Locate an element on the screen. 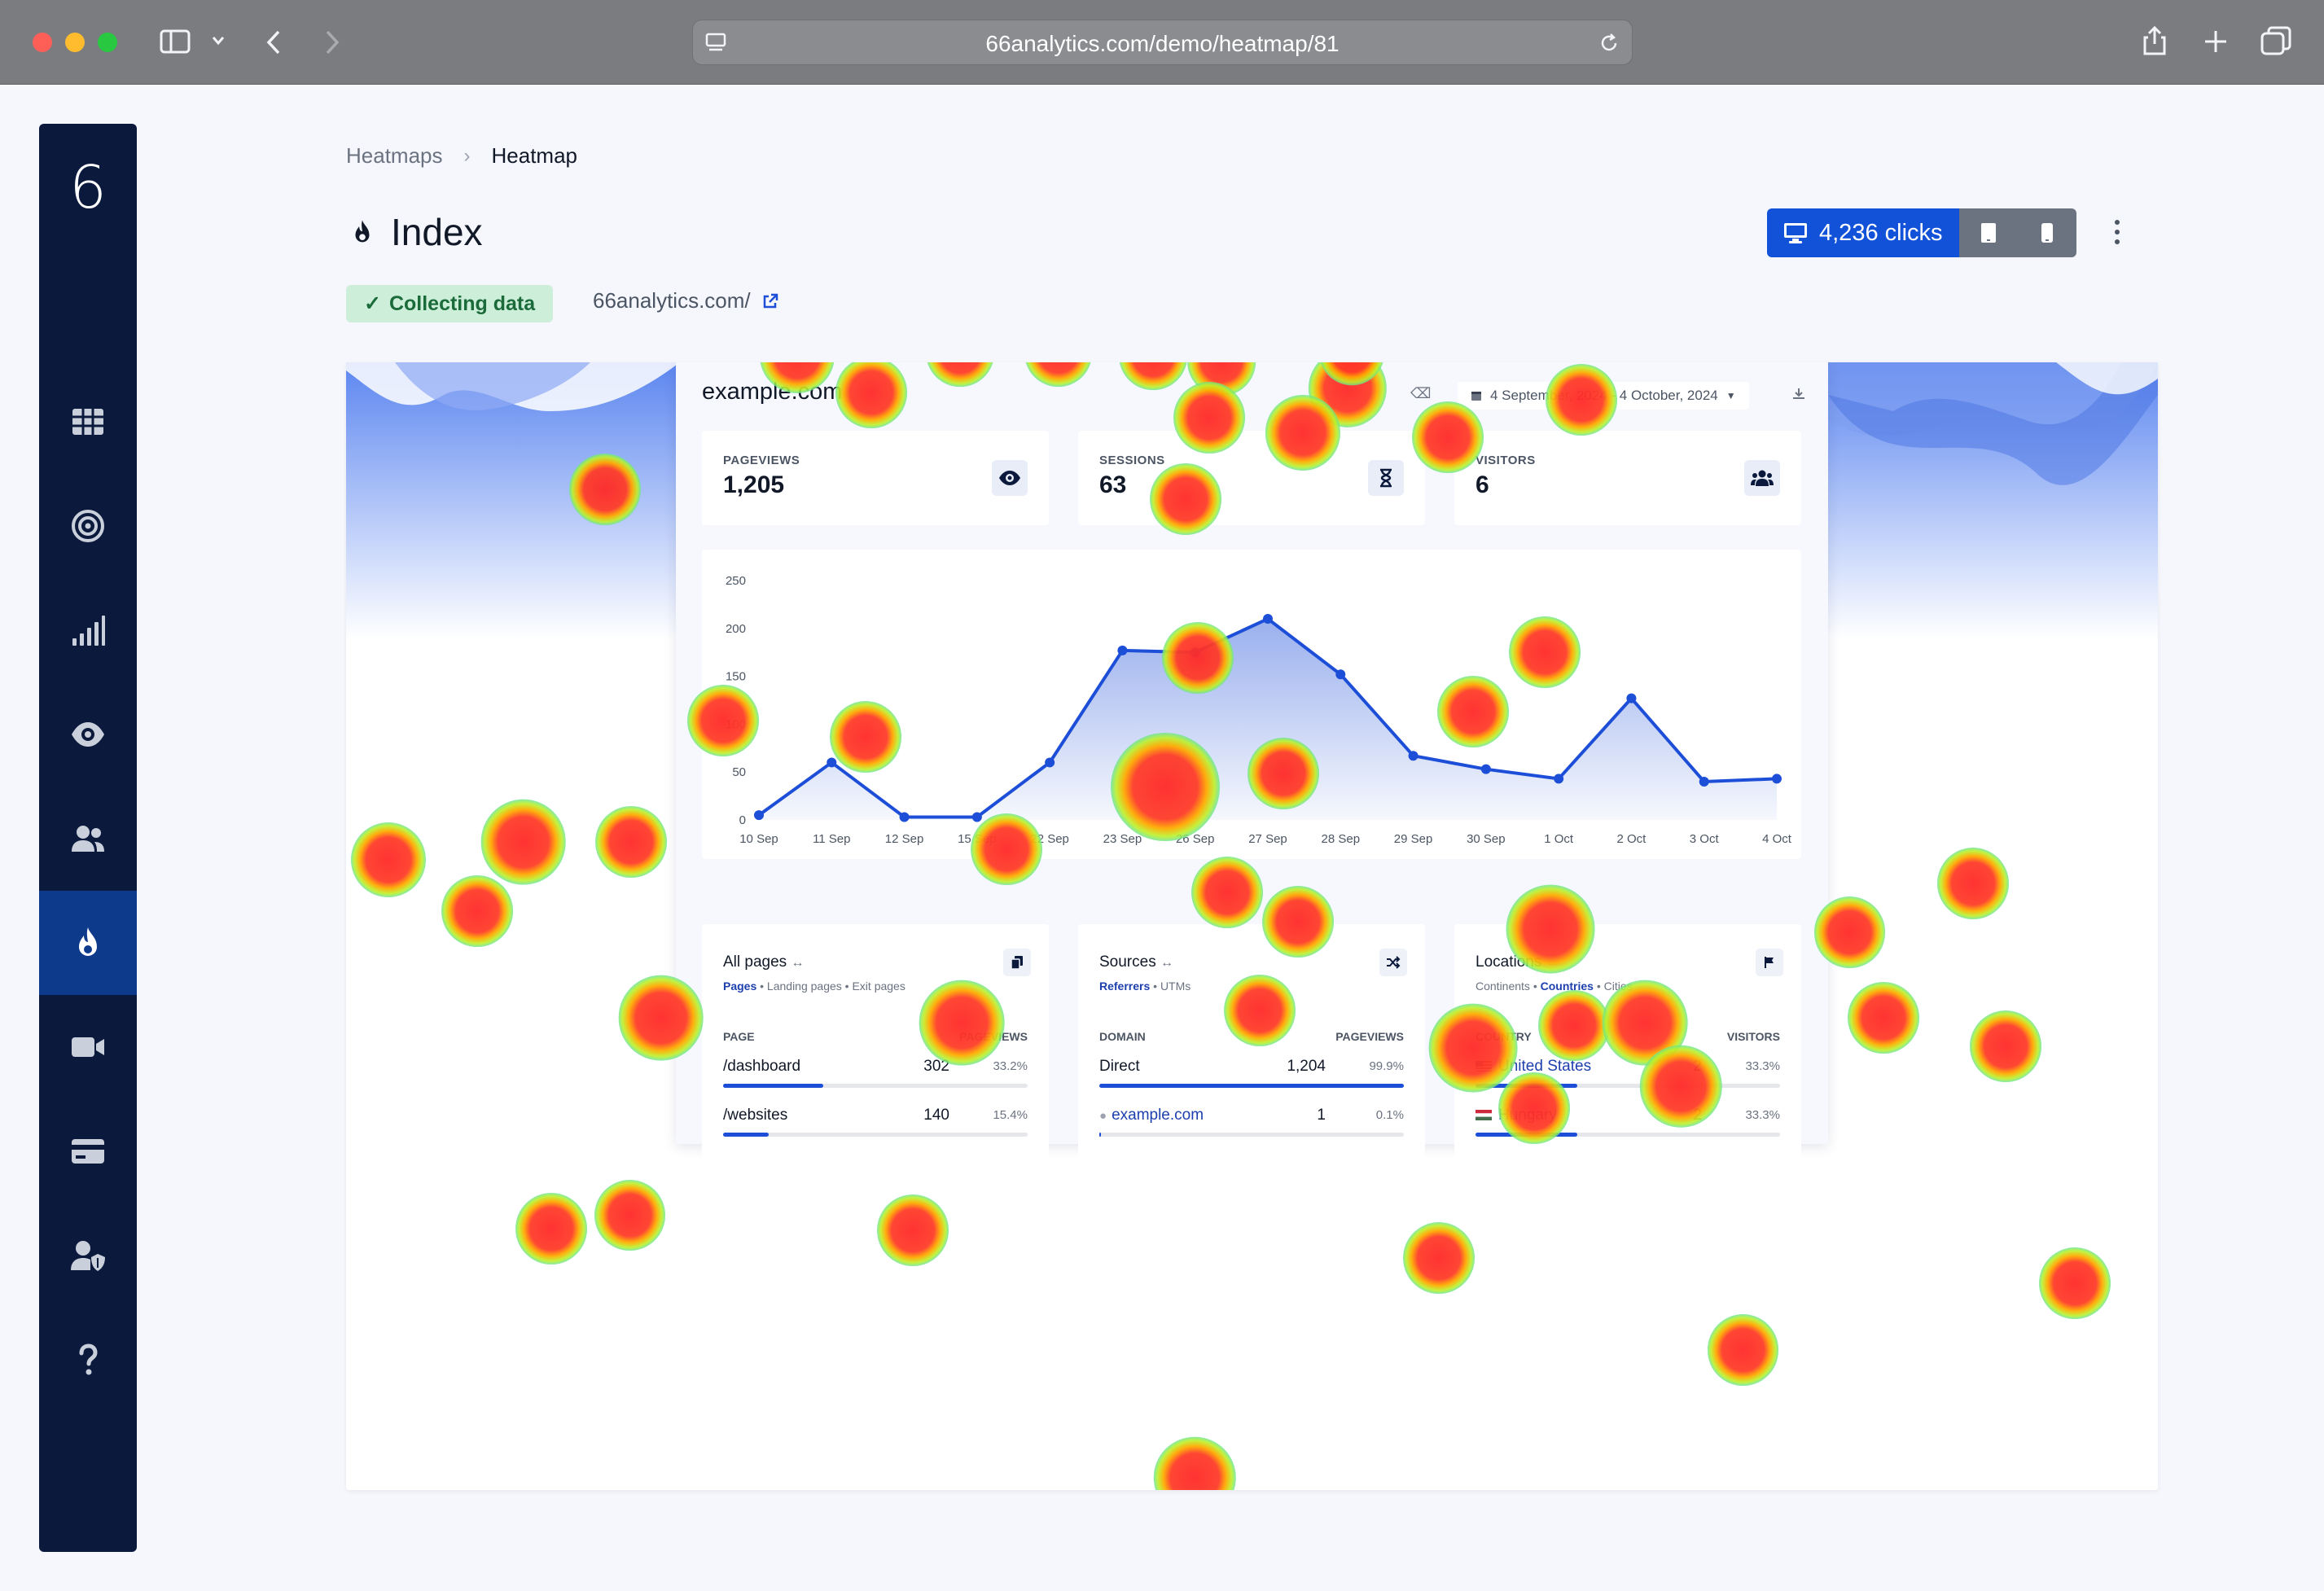  desktop-clicks-button: 4,236 clicks is located at coordinates (1863, 232).